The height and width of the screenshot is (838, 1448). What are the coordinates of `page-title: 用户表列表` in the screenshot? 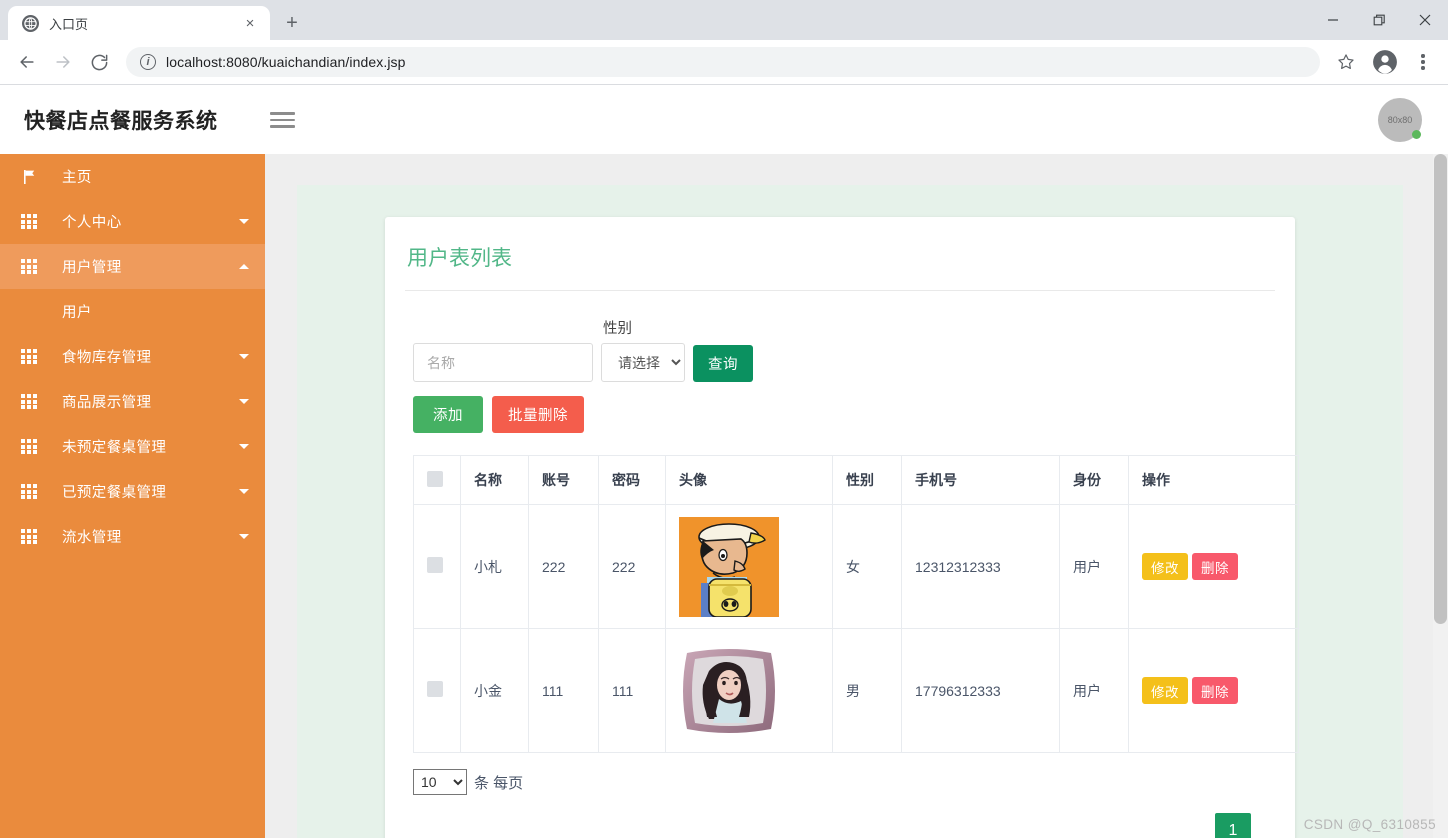 It's located at (840, 265).